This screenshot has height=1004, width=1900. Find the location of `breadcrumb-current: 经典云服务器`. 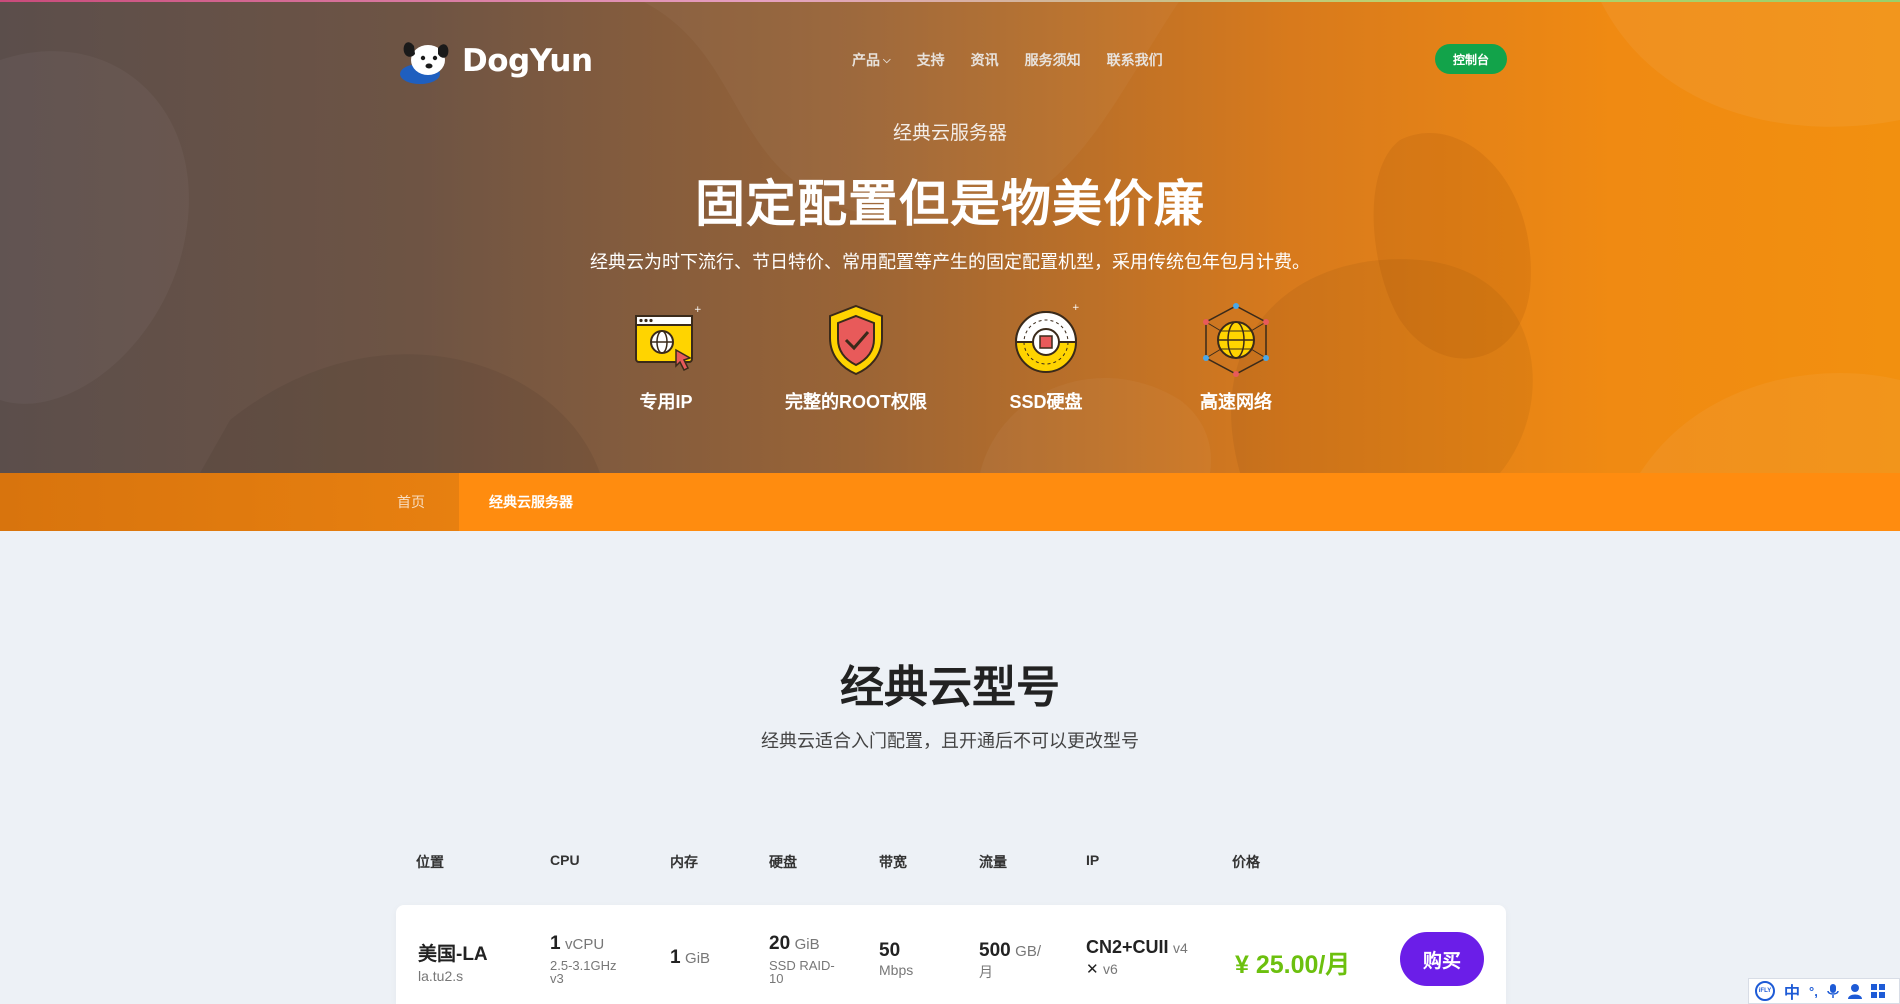

breadcrumb-current: 经典云服务器 is located at coordinates (1179, 502).